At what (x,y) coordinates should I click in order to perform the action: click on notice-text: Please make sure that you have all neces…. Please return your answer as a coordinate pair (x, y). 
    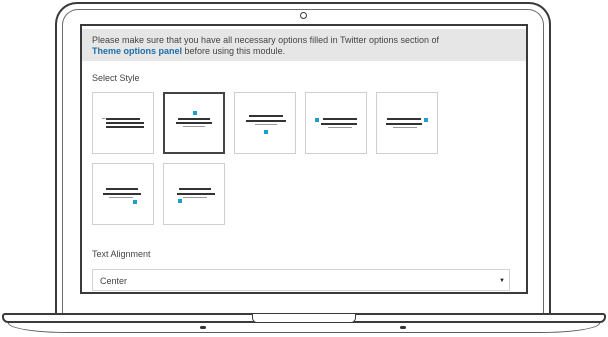
    Looking at the image, I should click on (266, 40).